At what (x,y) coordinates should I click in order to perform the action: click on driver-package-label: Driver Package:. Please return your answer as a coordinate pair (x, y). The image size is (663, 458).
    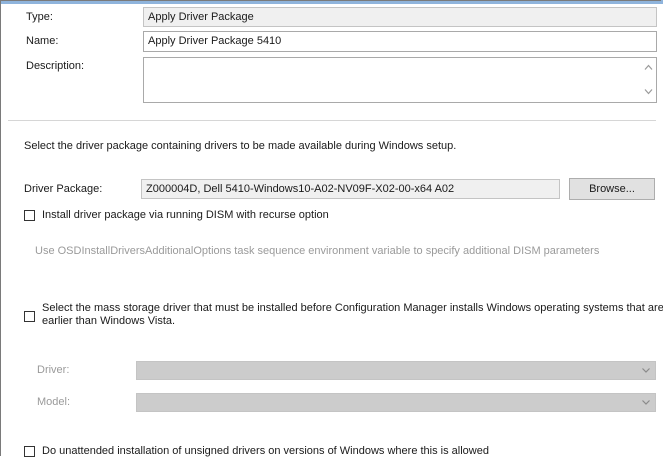
    Looking at the image, I should click on (63, 189).